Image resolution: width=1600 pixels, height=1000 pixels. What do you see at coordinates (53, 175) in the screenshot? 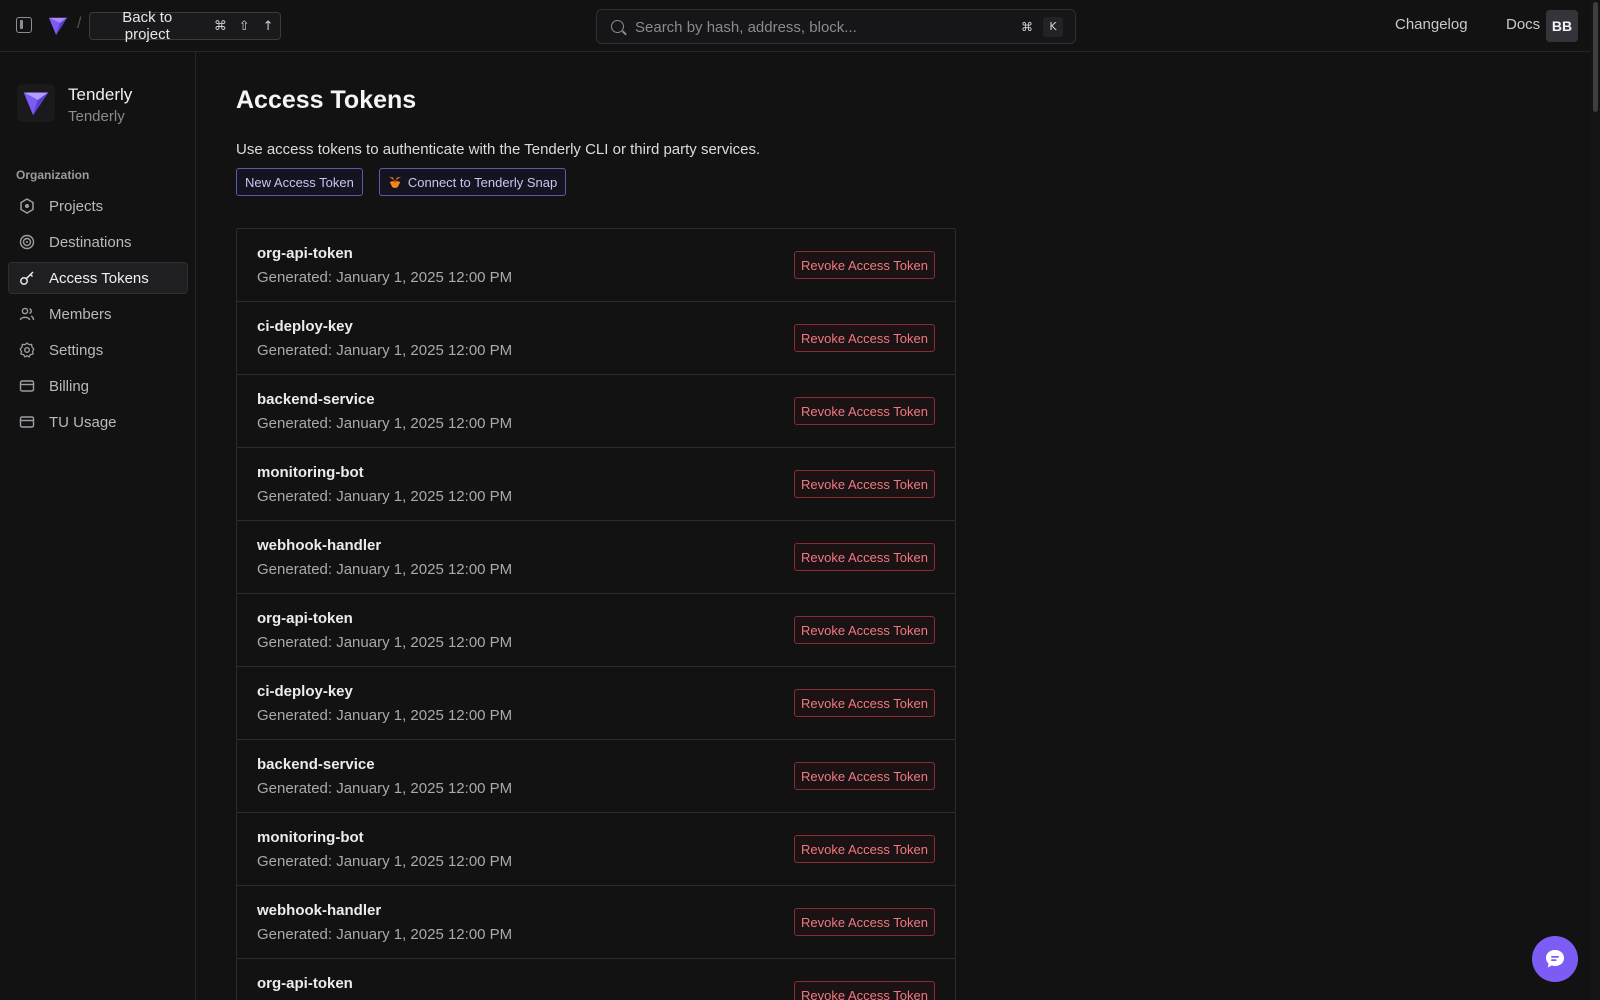
I see `section-label-organization: Organization` at bounding box center [53, 175].